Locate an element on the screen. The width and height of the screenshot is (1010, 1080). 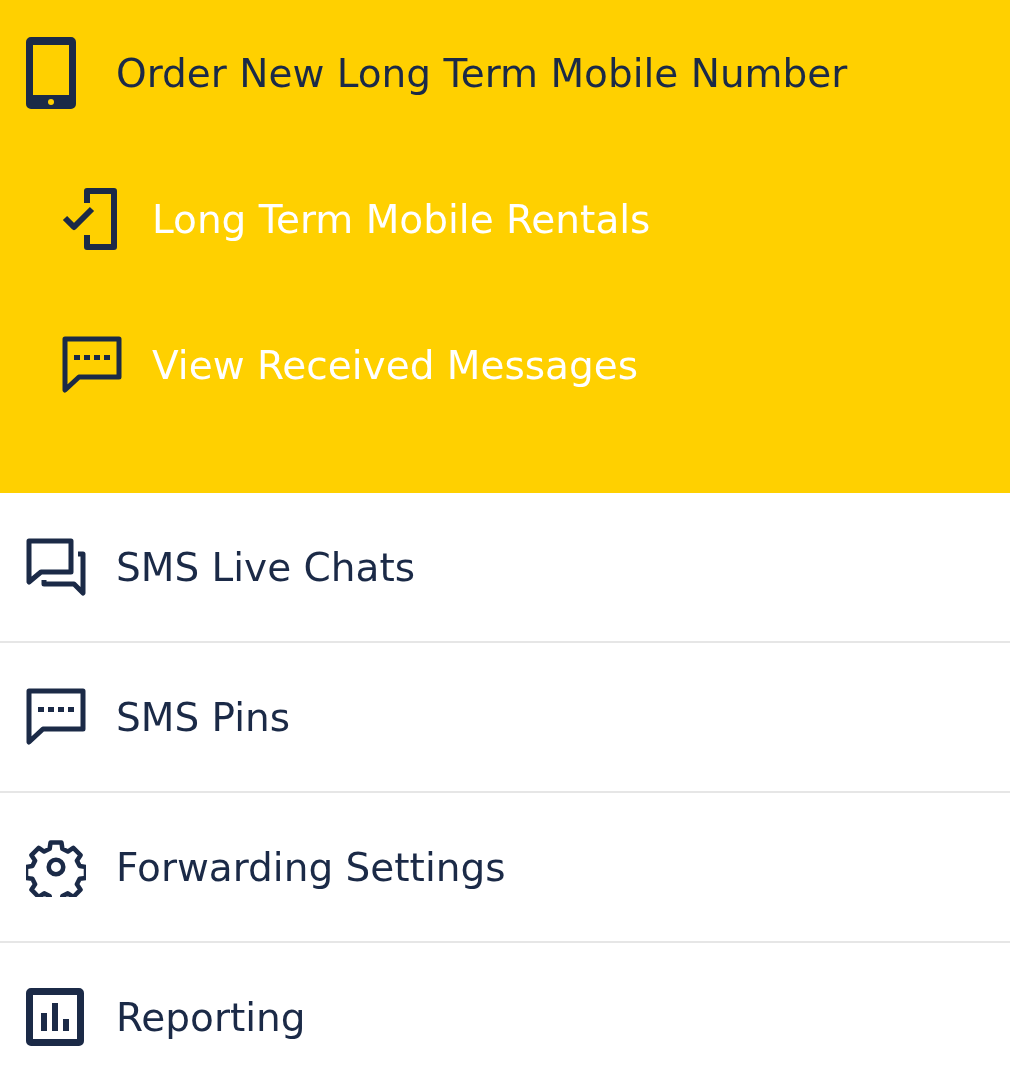
menu-item: SMS Live Chats is located at coordinates (266, 567).